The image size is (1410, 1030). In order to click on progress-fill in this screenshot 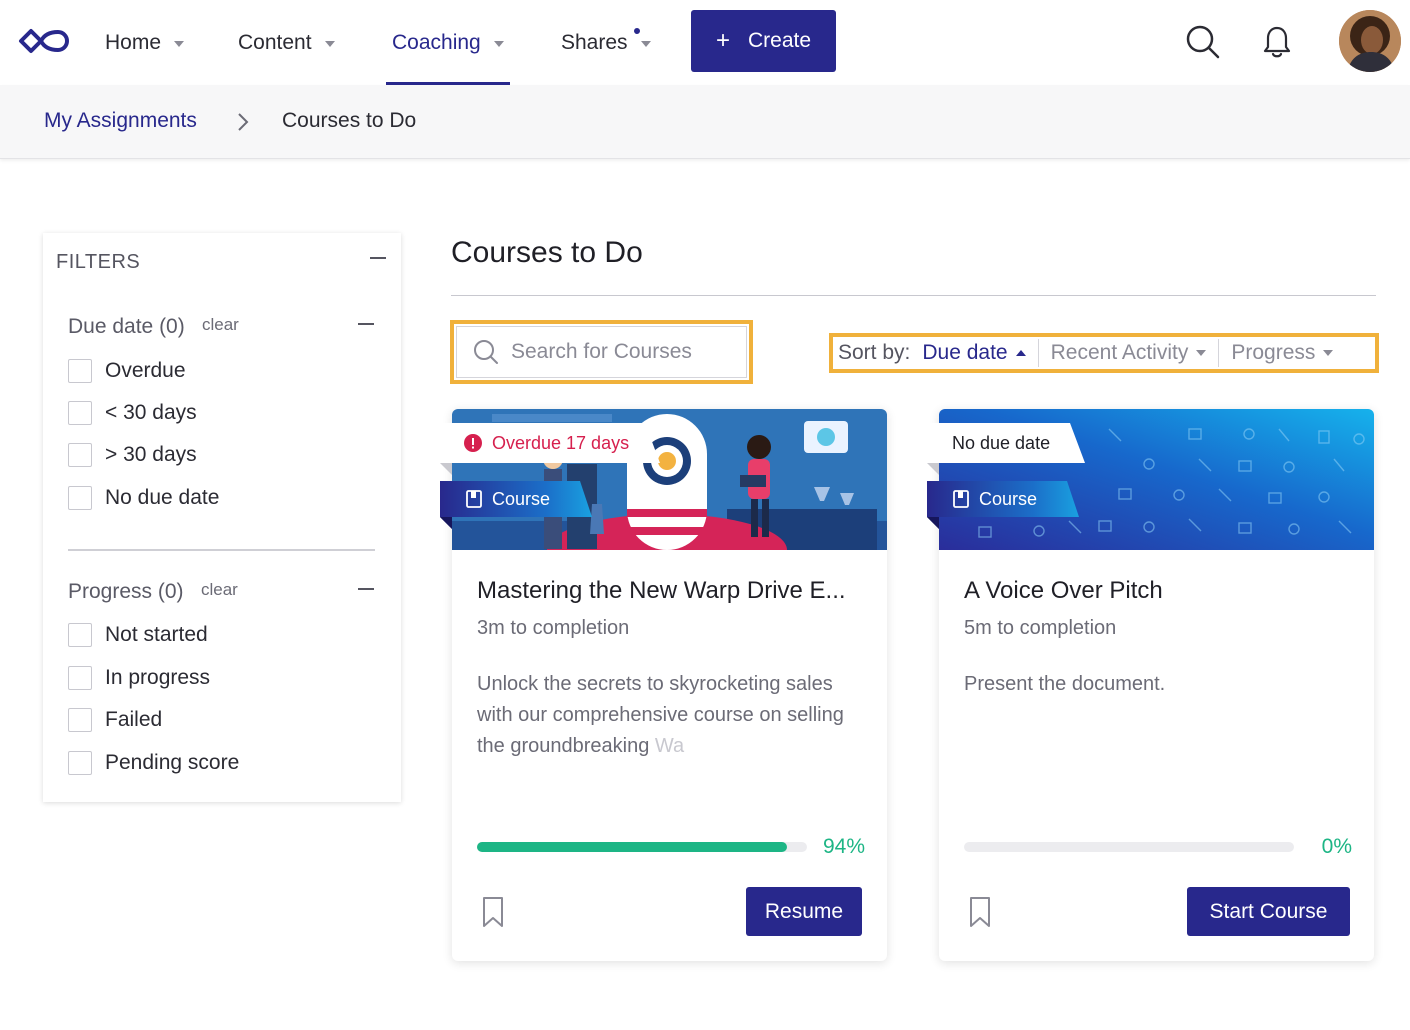, I will do `click(632, 847)`.